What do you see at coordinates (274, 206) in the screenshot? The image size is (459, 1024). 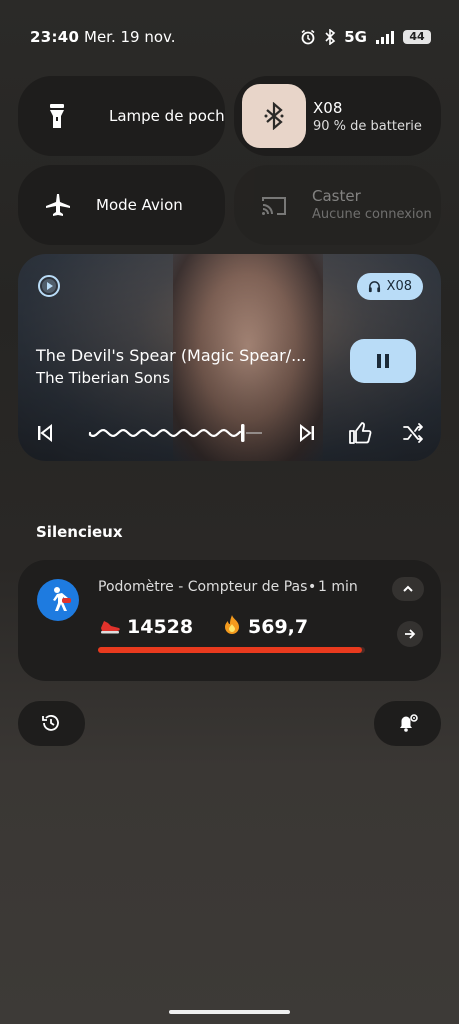 I see `cast-icon` at bounding box center [274, 206].